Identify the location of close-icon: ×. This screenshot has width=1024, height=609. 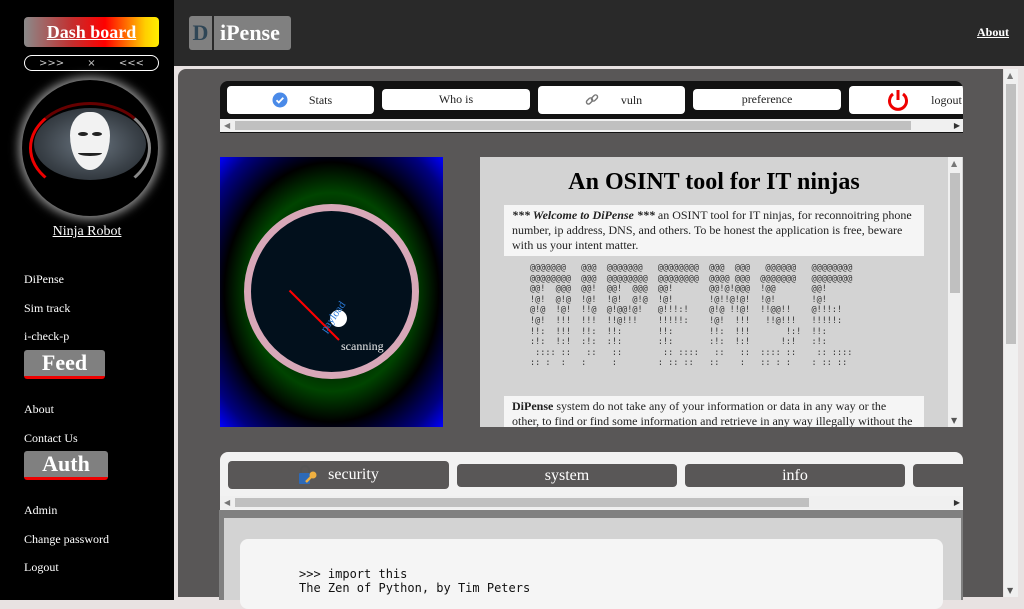
(91, 63).